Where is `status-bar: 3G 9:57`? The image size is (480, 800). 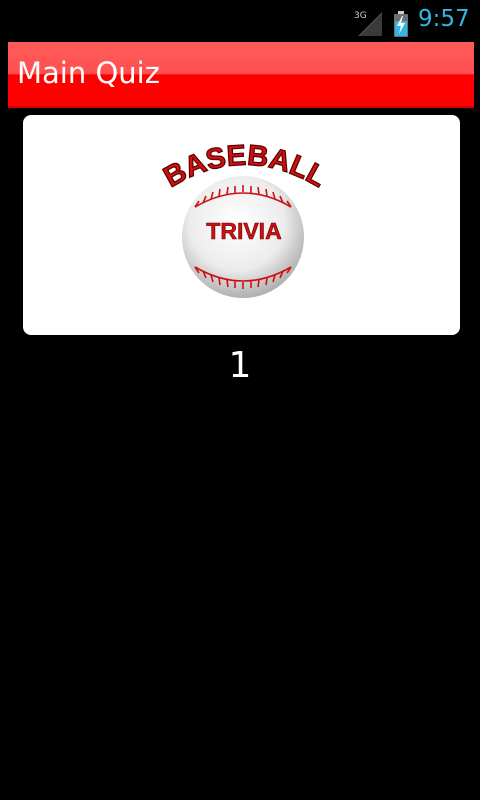
status-bar: 3G 9:57 is located at coordinates (240, 19).